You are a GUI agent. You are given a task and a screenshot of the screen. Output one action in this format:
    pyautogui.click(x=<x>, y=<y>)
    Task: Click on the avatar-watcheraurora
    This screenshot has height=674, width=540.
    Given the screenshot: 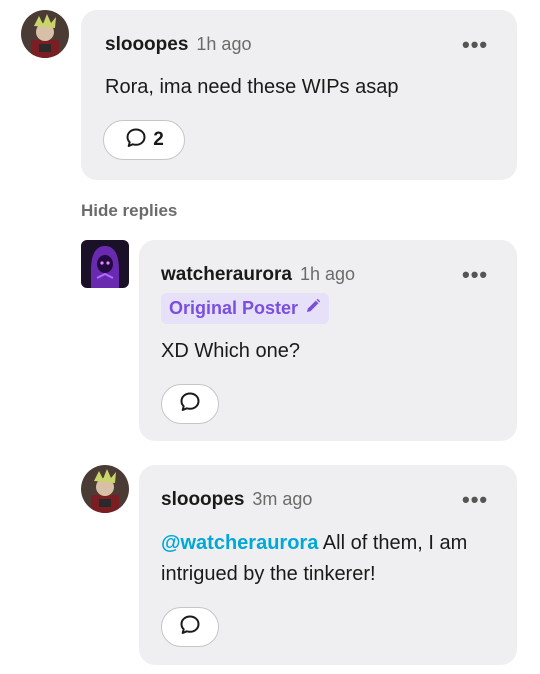 What is the action you would take?
    pyautogui.click(x=105, y=264)
    